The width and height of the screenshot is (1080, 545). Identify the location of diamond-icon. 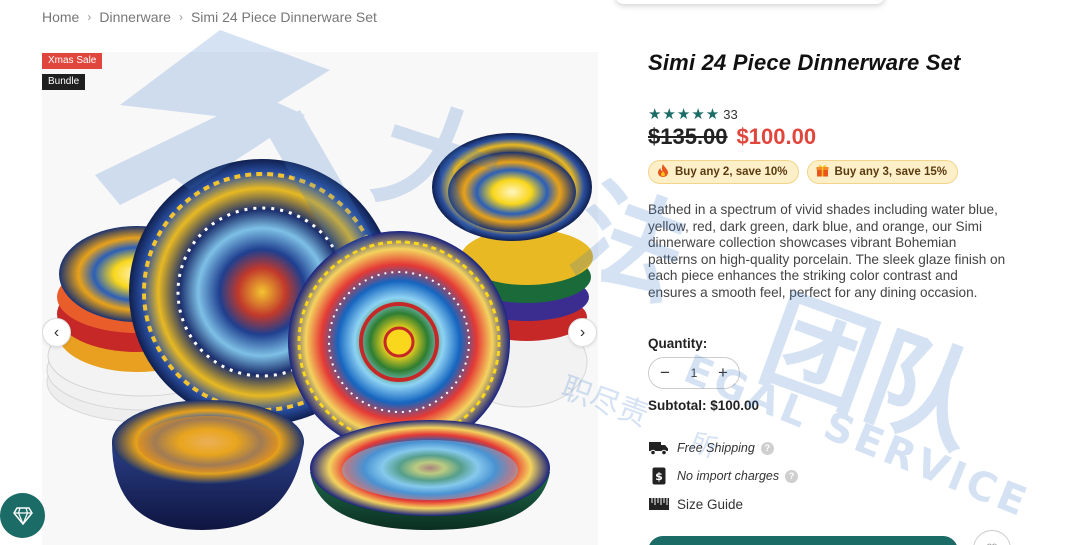
(22, 515).